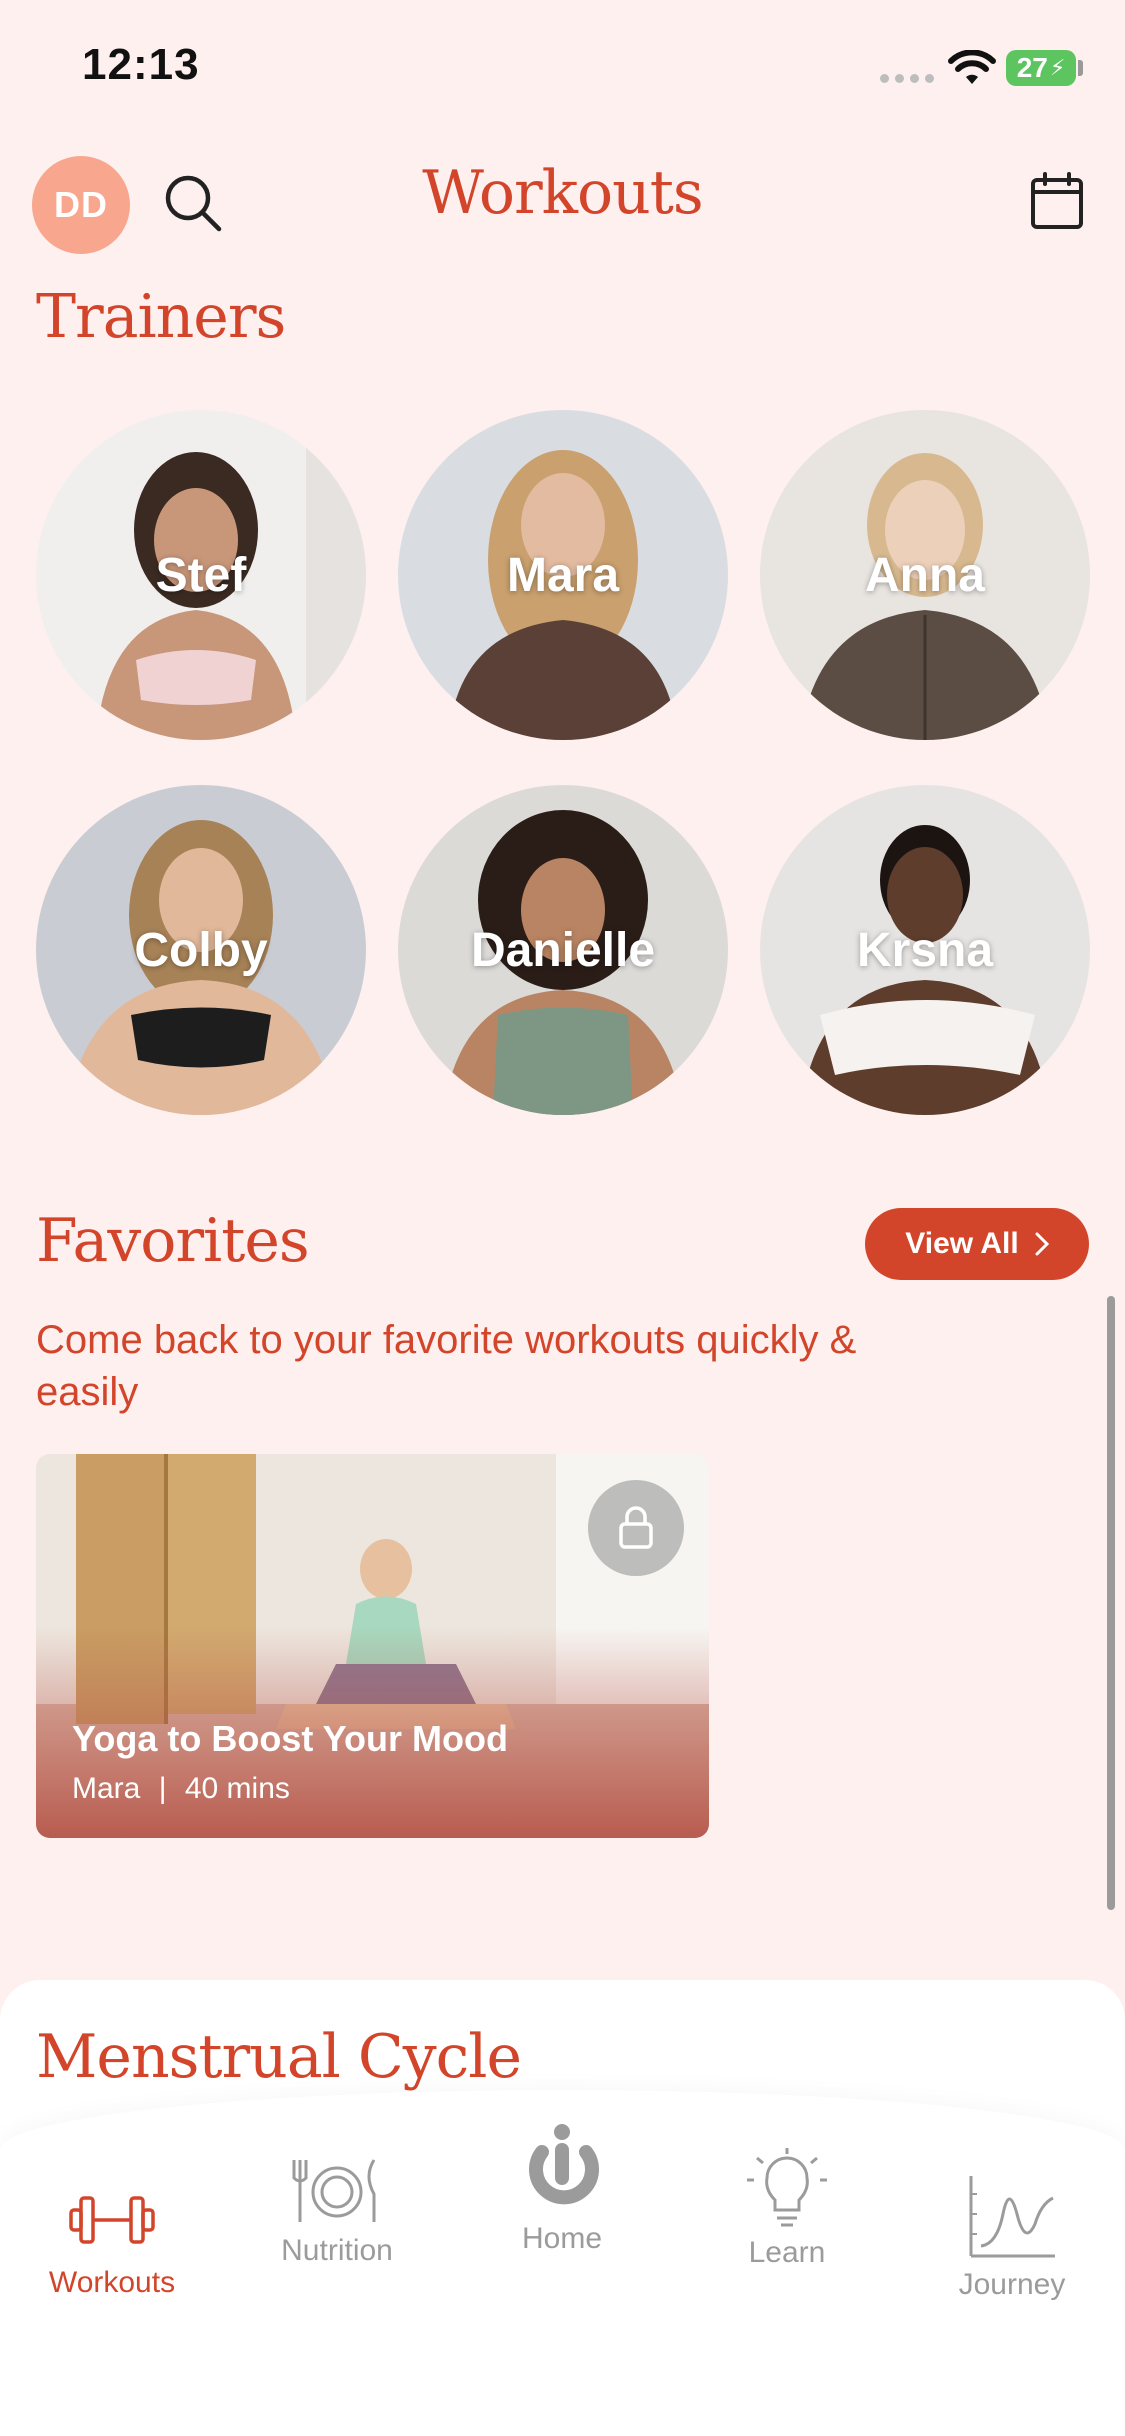 Image resolution: width=1125 pixels, height=2436 pixels. Describe the element at coordinates (112, 2220) in the screenshot. I see `dumbbell-icon` at that location.